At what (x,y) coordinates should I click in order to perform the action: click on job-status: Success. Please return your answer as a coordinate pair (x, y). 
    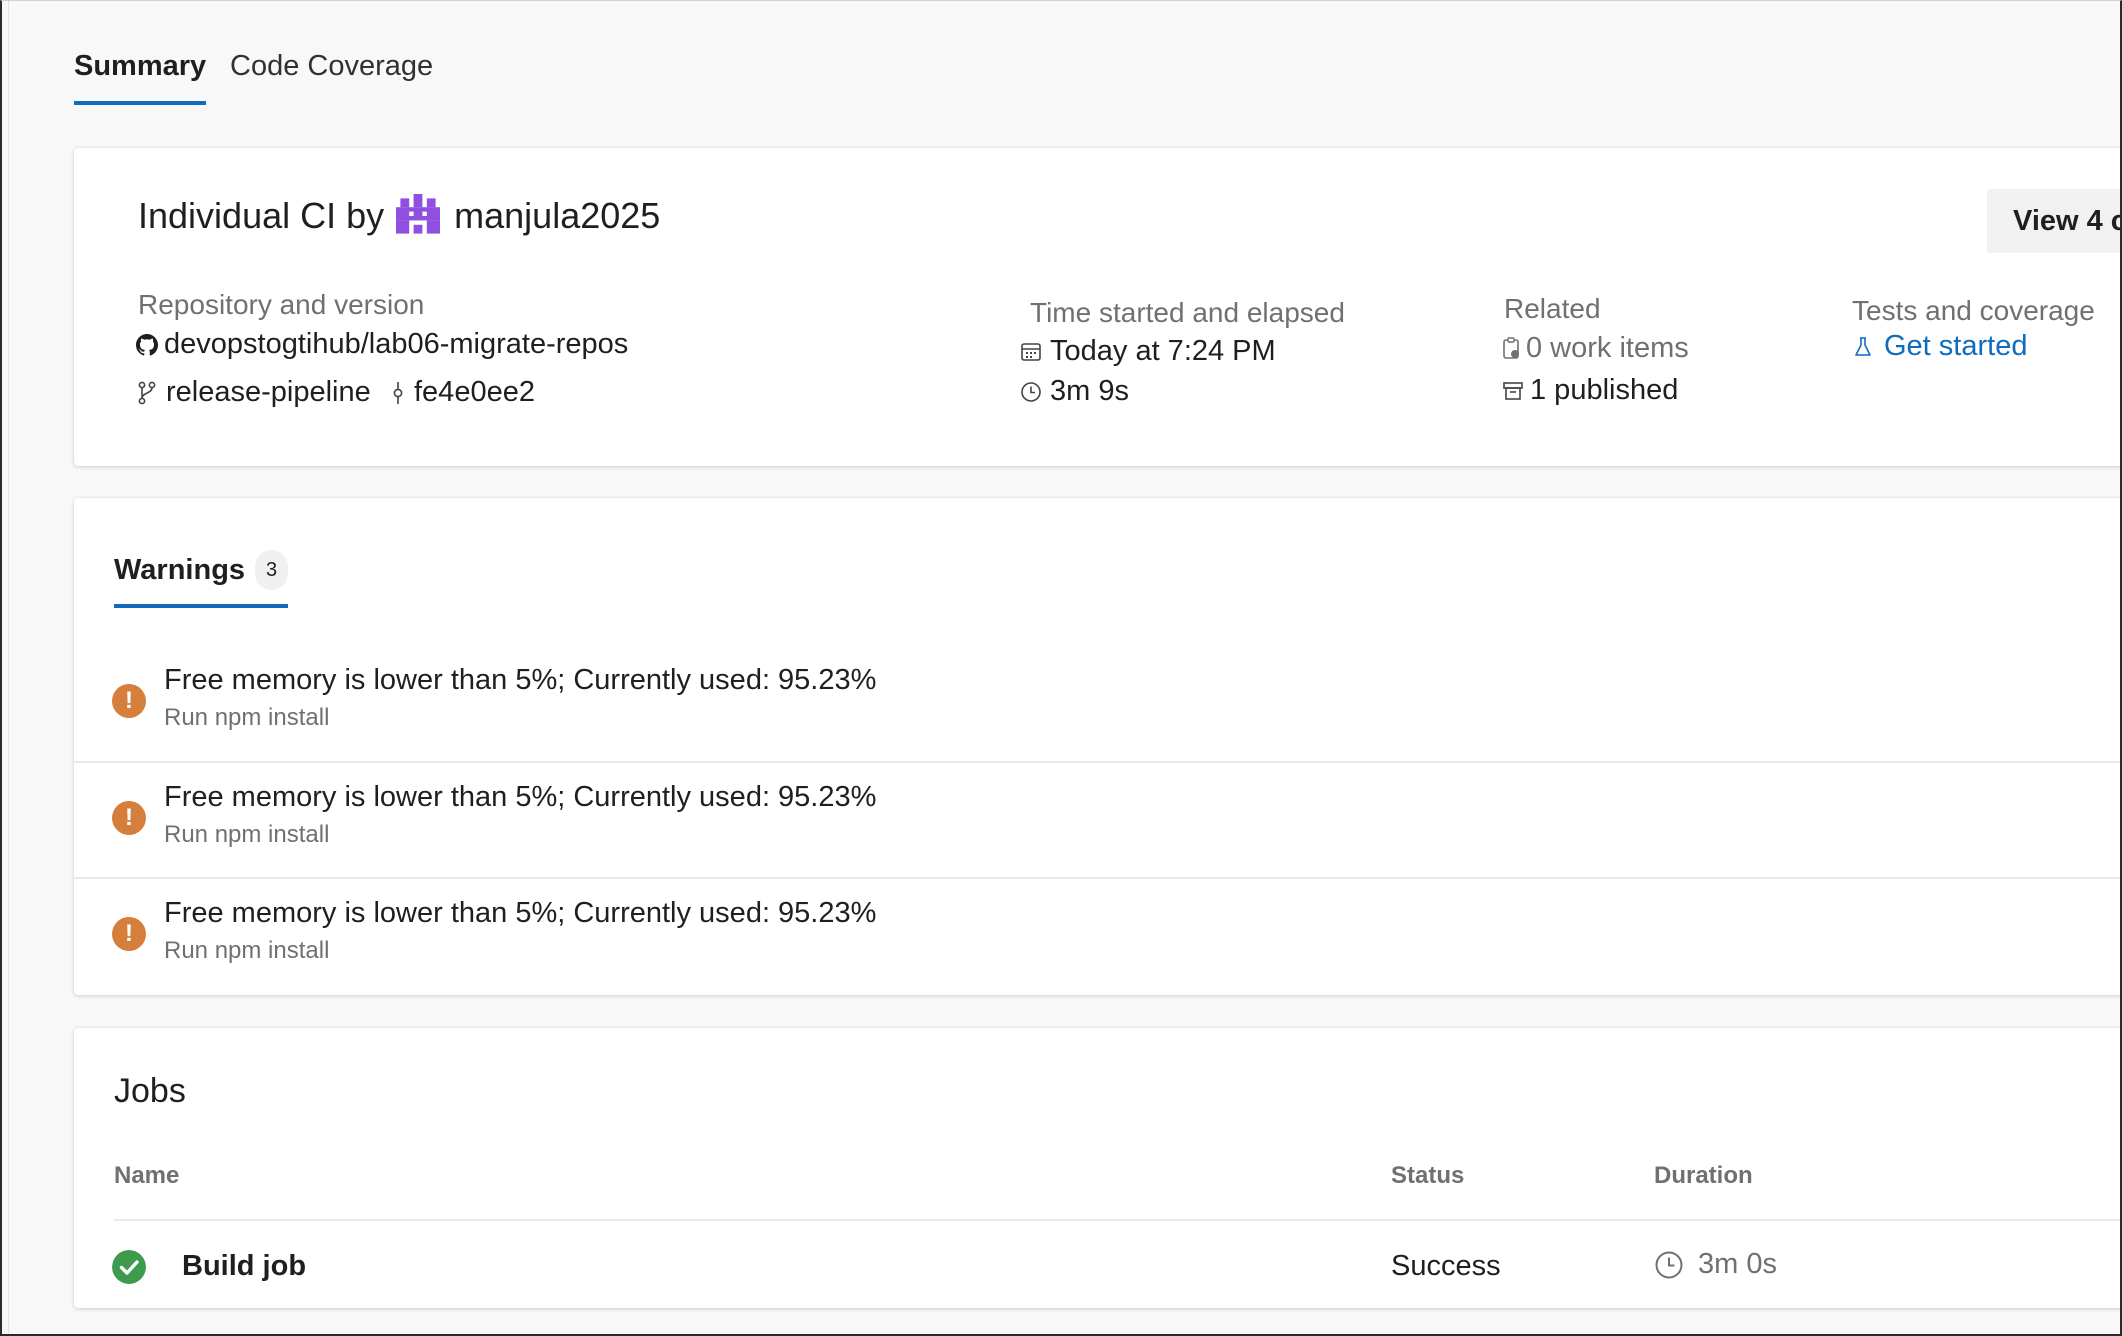
    Looking at the image, I should click on (1446, 1266).